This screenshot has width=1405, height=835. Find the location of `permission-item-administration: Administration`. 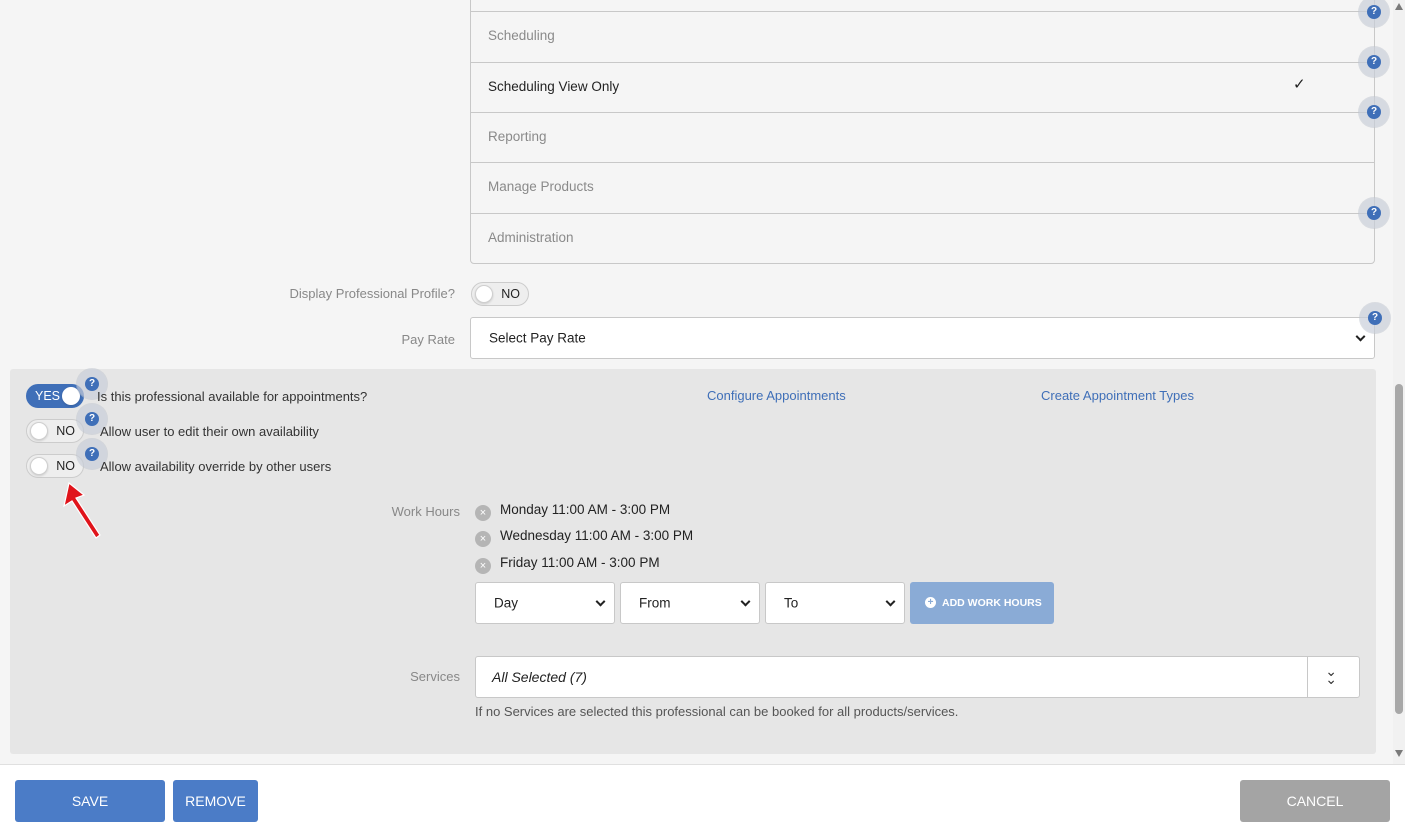

permission-item-administration: Administration is located at coordinates (922, 238).